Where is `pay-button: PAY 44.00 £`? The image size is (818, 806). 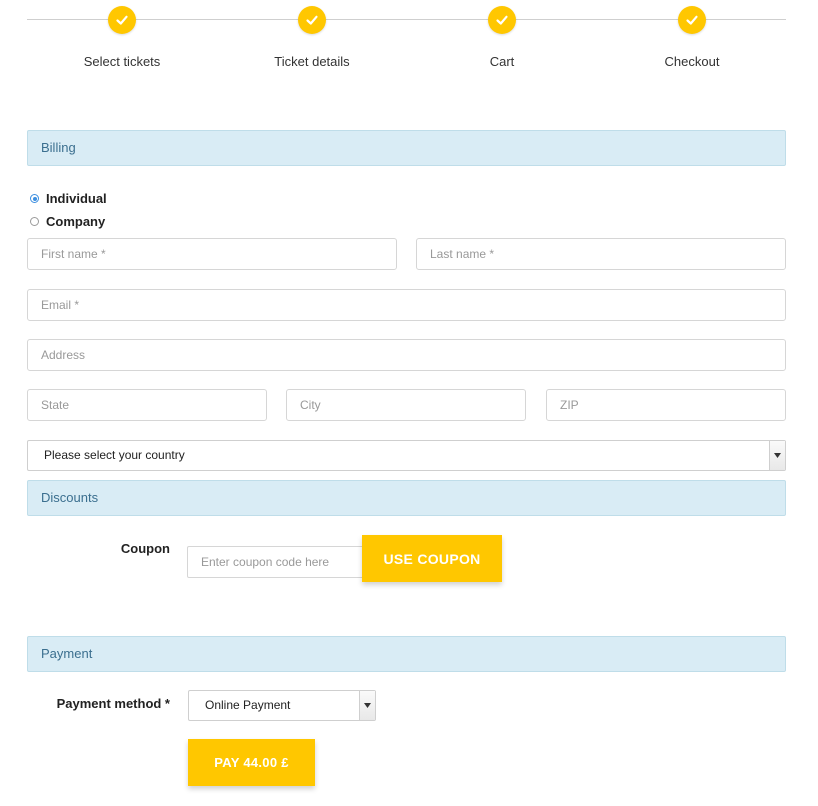
pay-button: PAY 44.00 £ is located at coordinates (251, 762).